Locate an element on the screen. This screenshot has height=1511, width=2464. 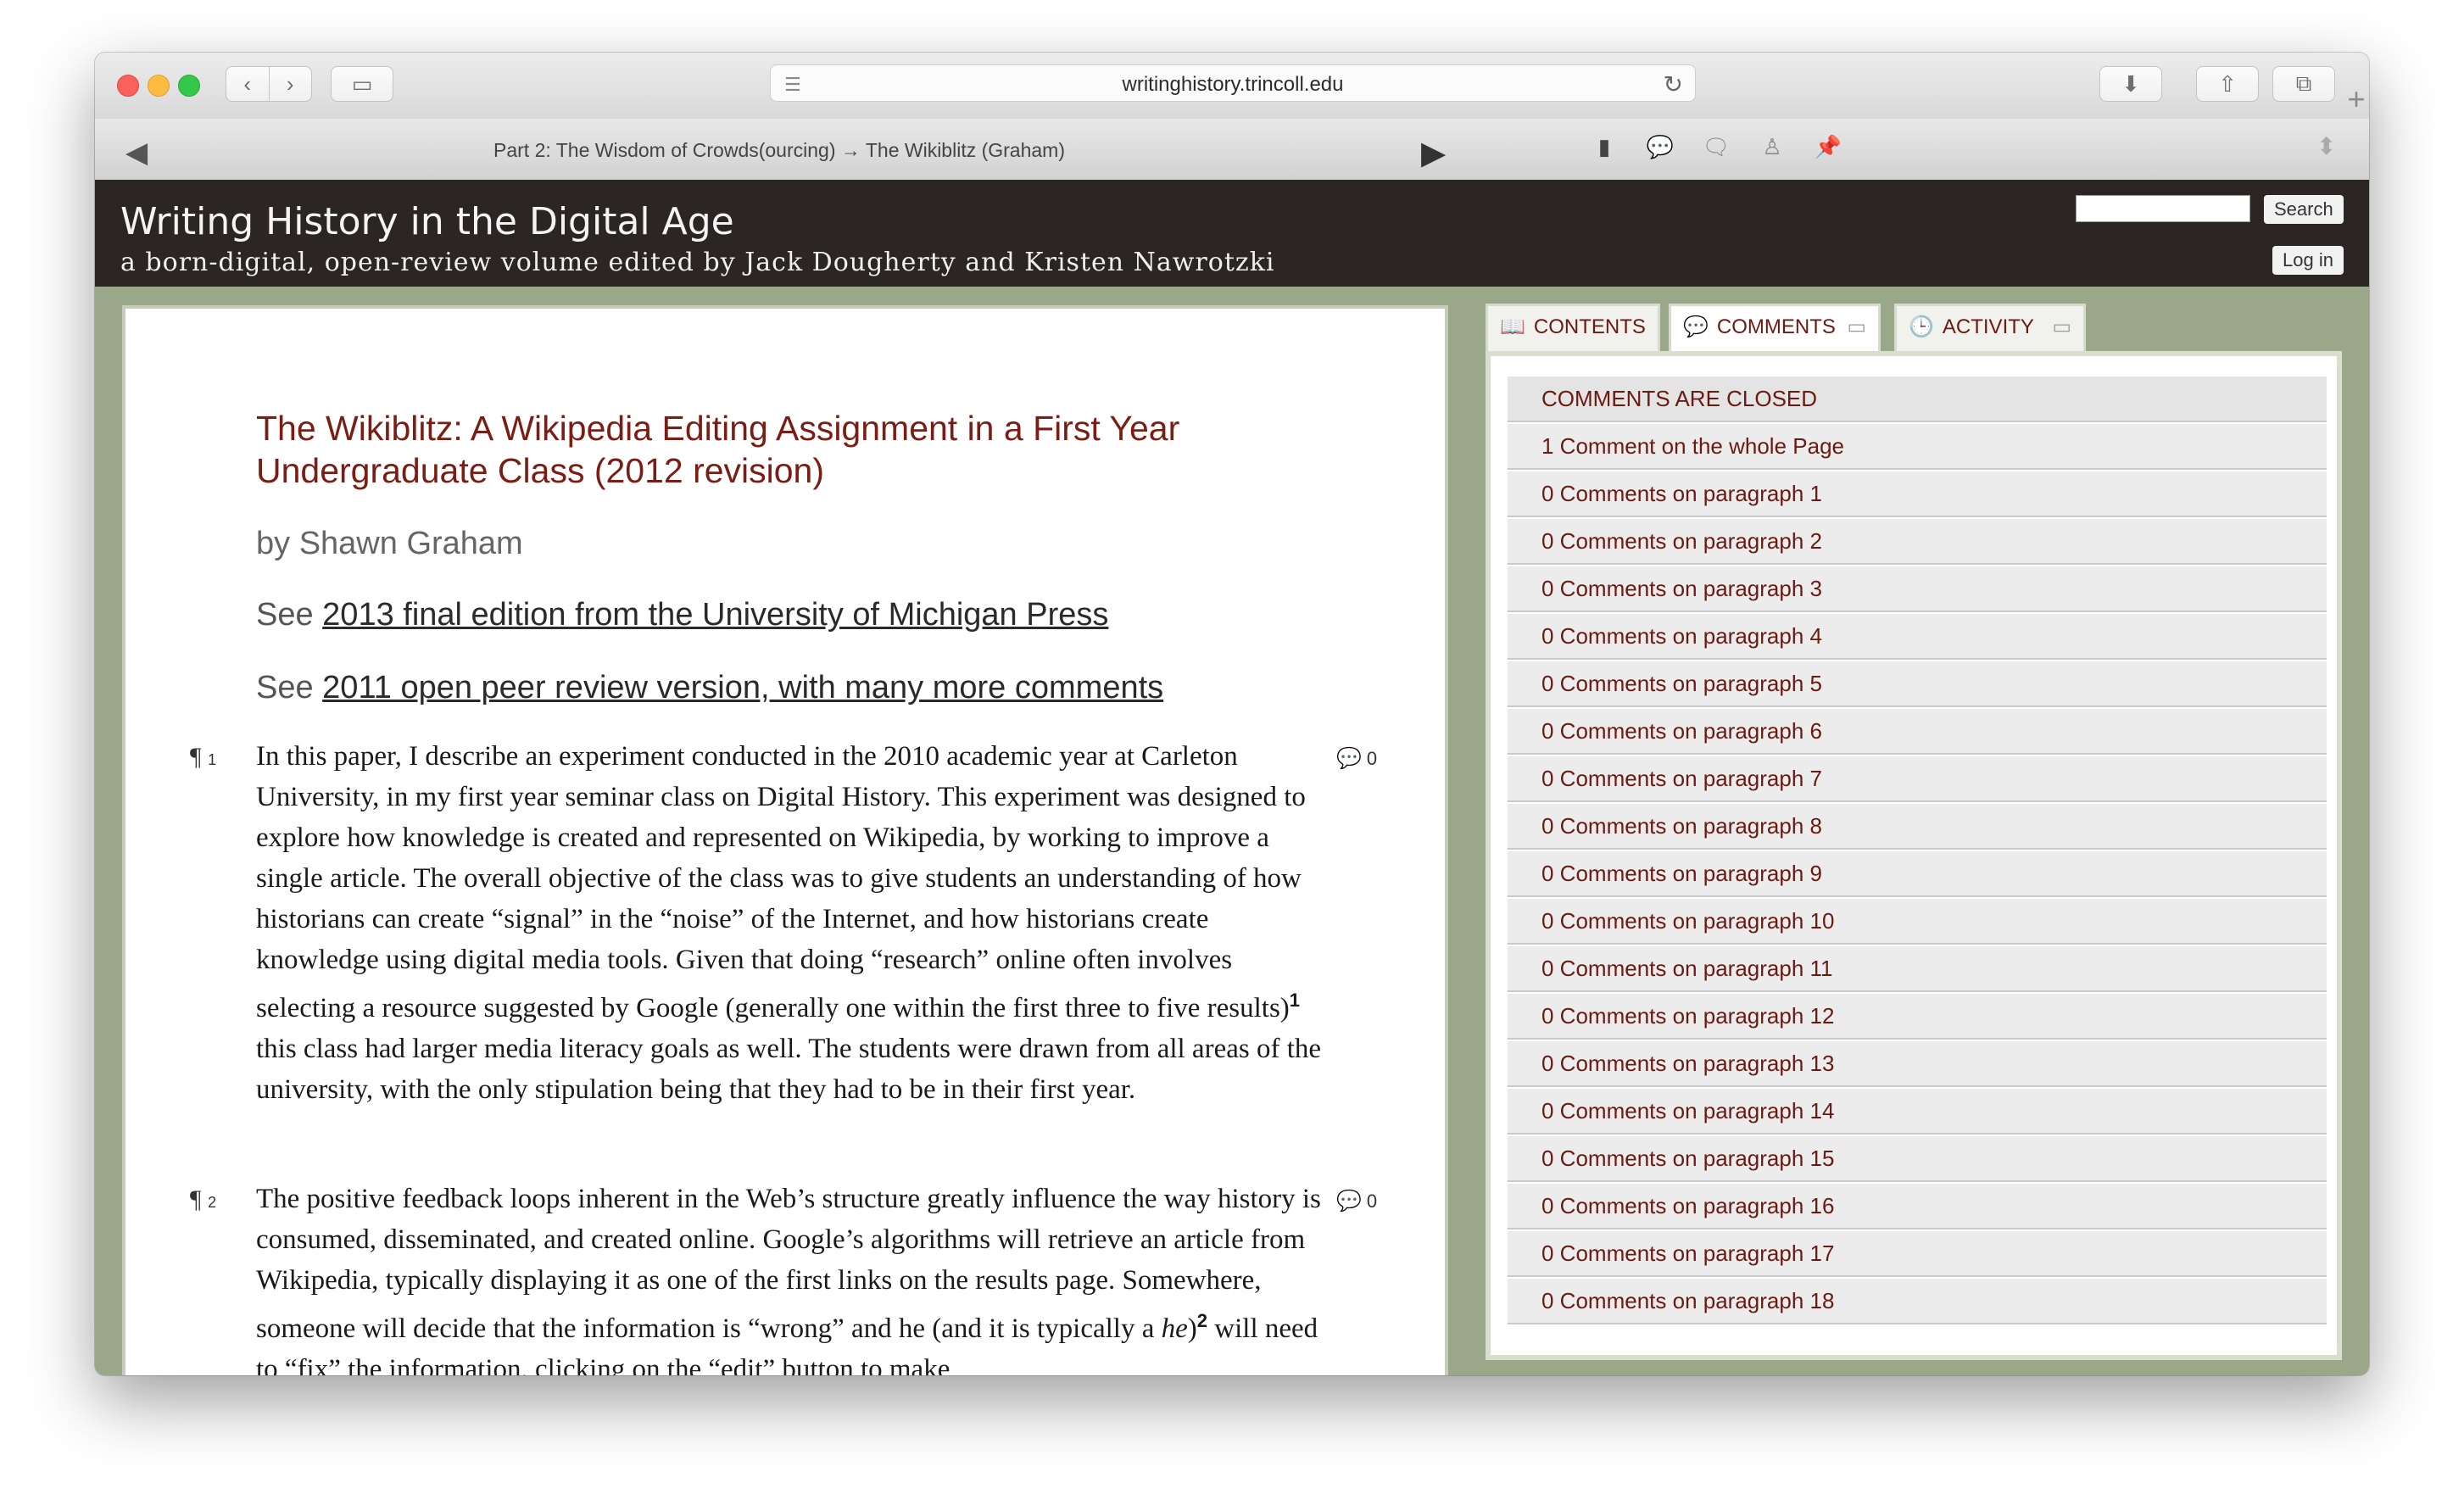
paragraph-comments-row: 0 Comments on paragraph 14 is located at coordinates (1917, 1112).